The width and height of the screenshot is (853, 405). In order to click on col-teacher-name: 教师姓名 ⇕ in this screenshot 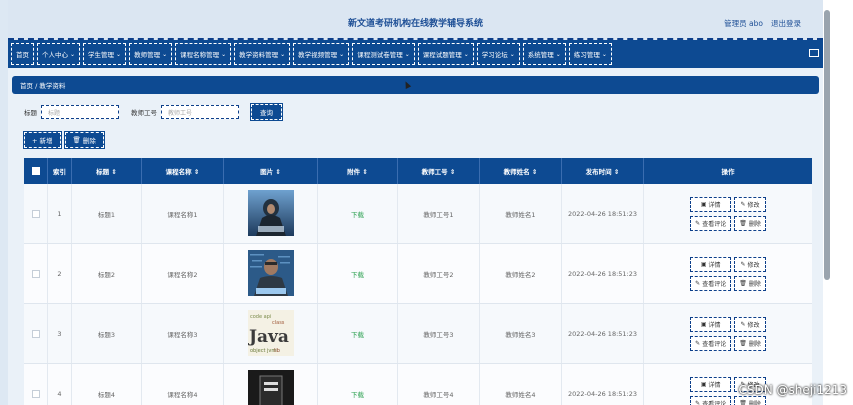, I will do `click(521, 171)`.